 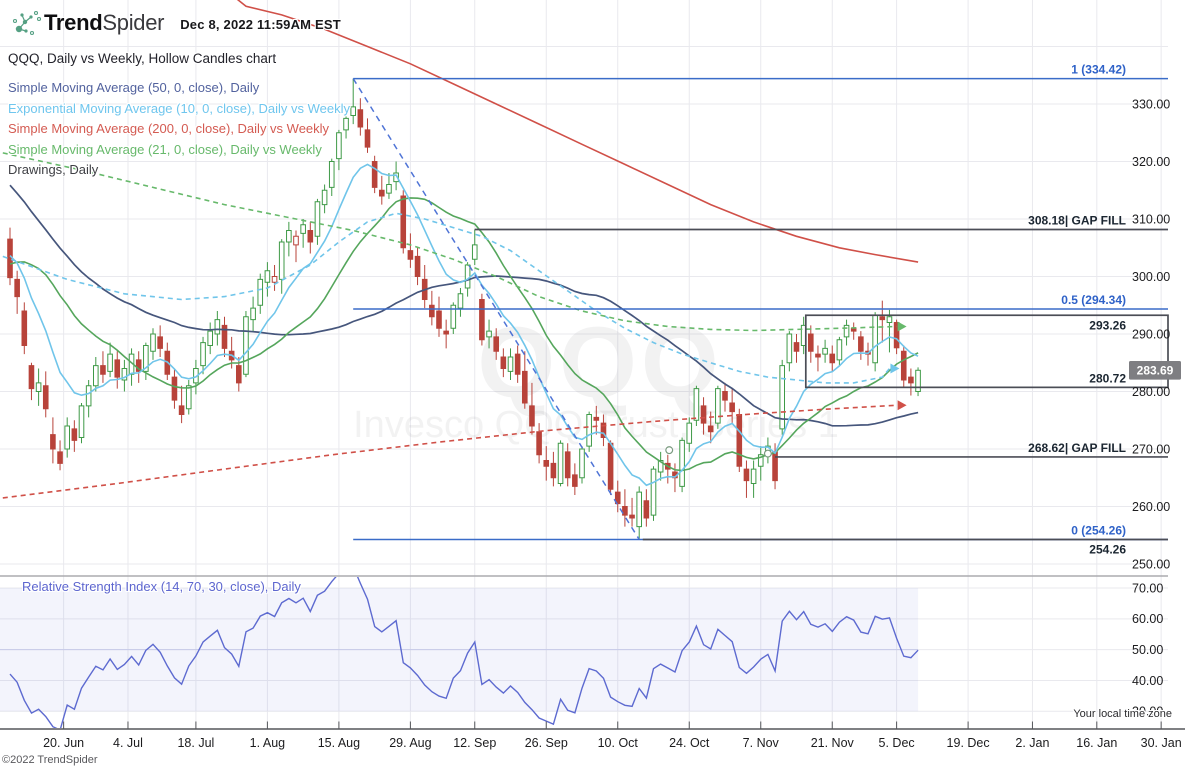 What do you see at coordinates (1122, 714) in the screenshot?
I see `timezone-note: Your local time zone` at bounding box center [1122, 714].